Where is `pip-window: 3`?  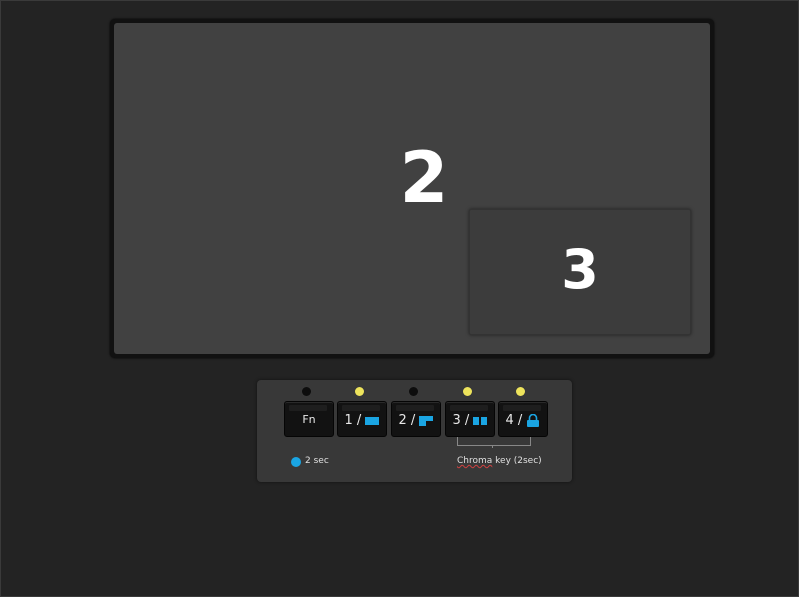 pip-window: 3 is located at coordinates (580, 272).